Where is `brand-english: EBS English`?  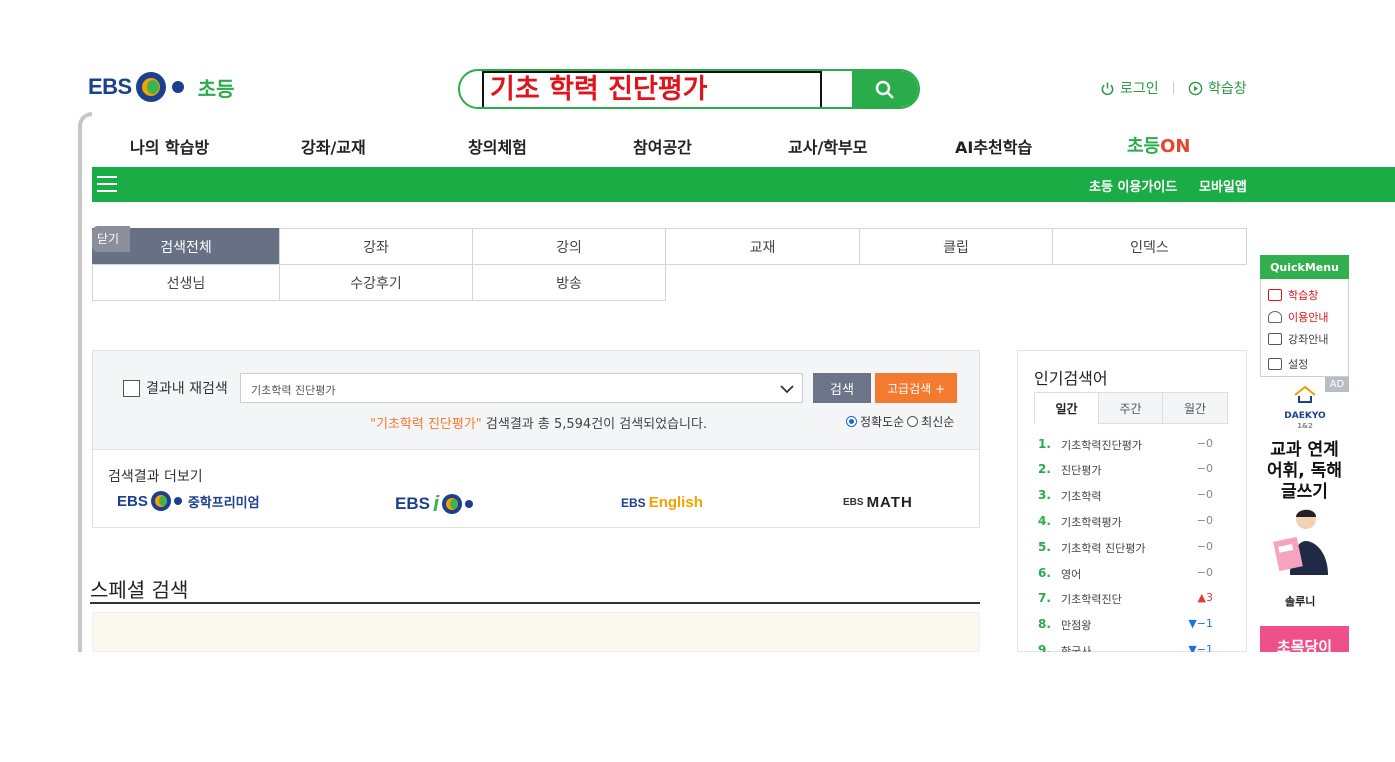 brand-english: EBS English is located at coordinates (662, 502).